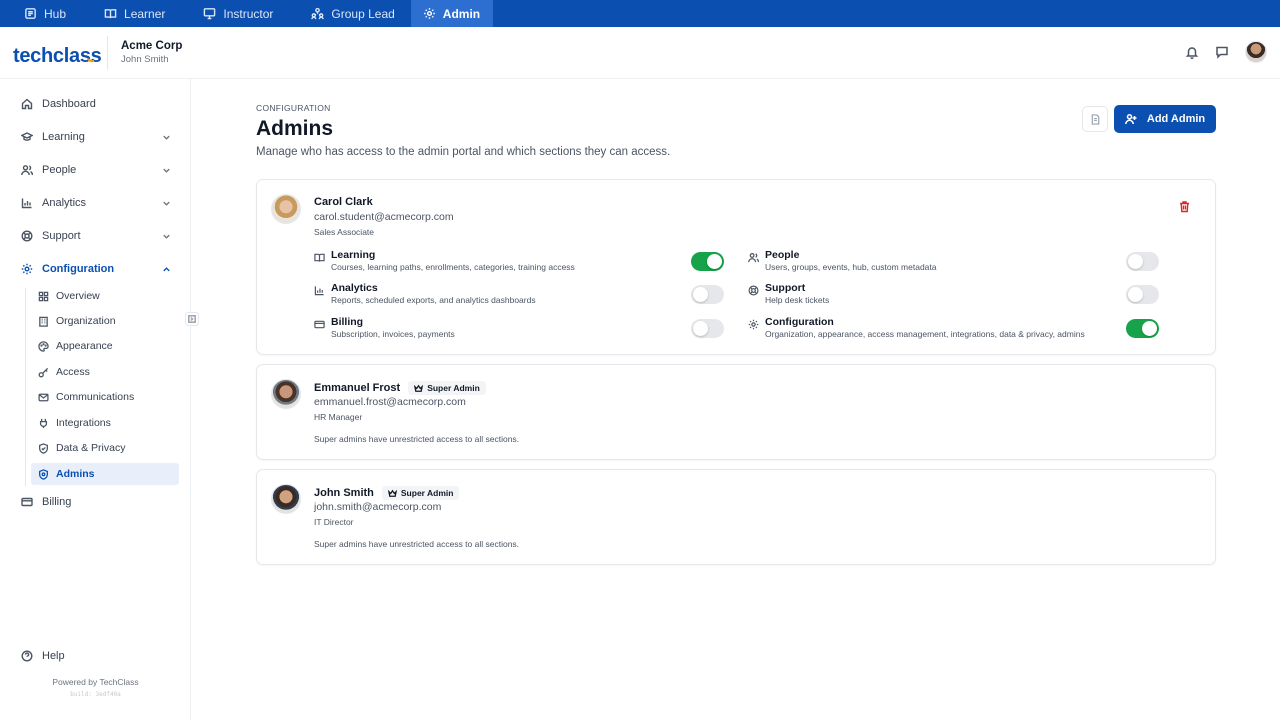  I want to click on admin-name: Emmanuel Frost, so click(357, 388).